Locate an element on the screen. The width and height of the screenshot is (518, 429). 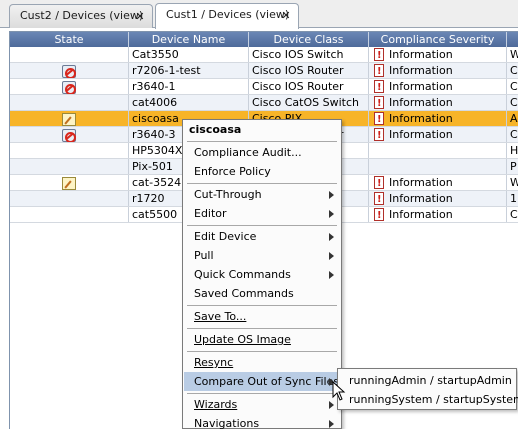
device-name-cell: cat4006 is located at coordinates (189, 102).